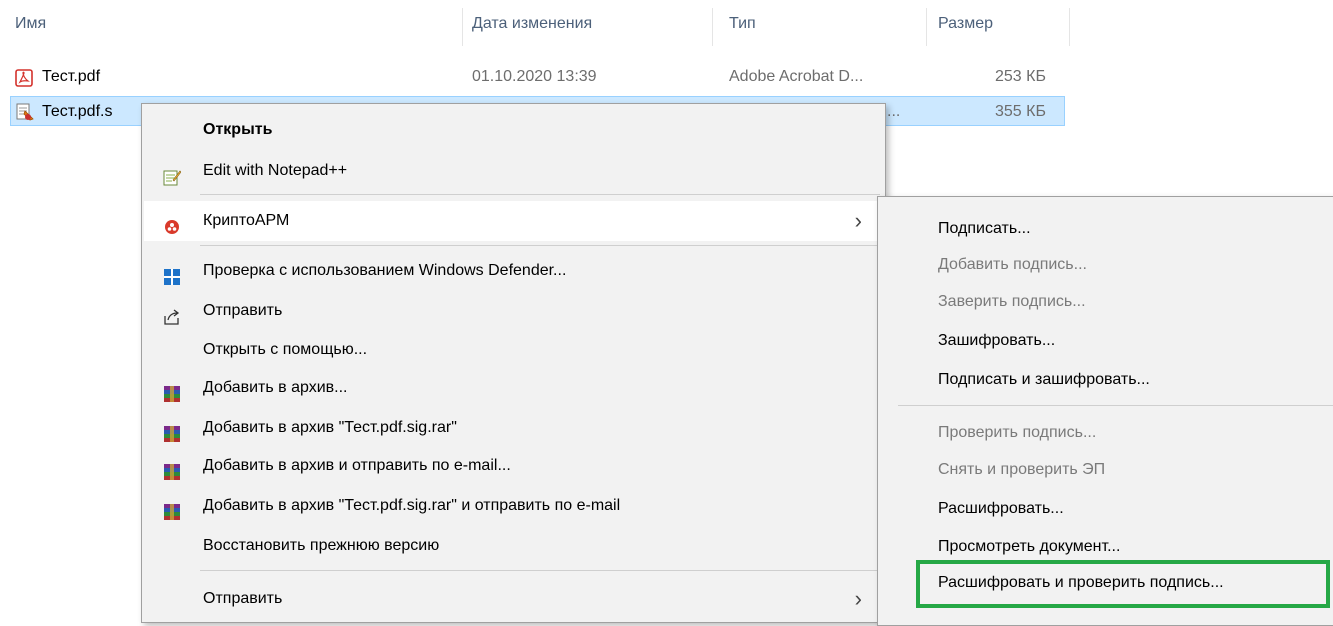  I want to click on submenu-item-label: Снять и проверить ЭП, so click(1022, 469).